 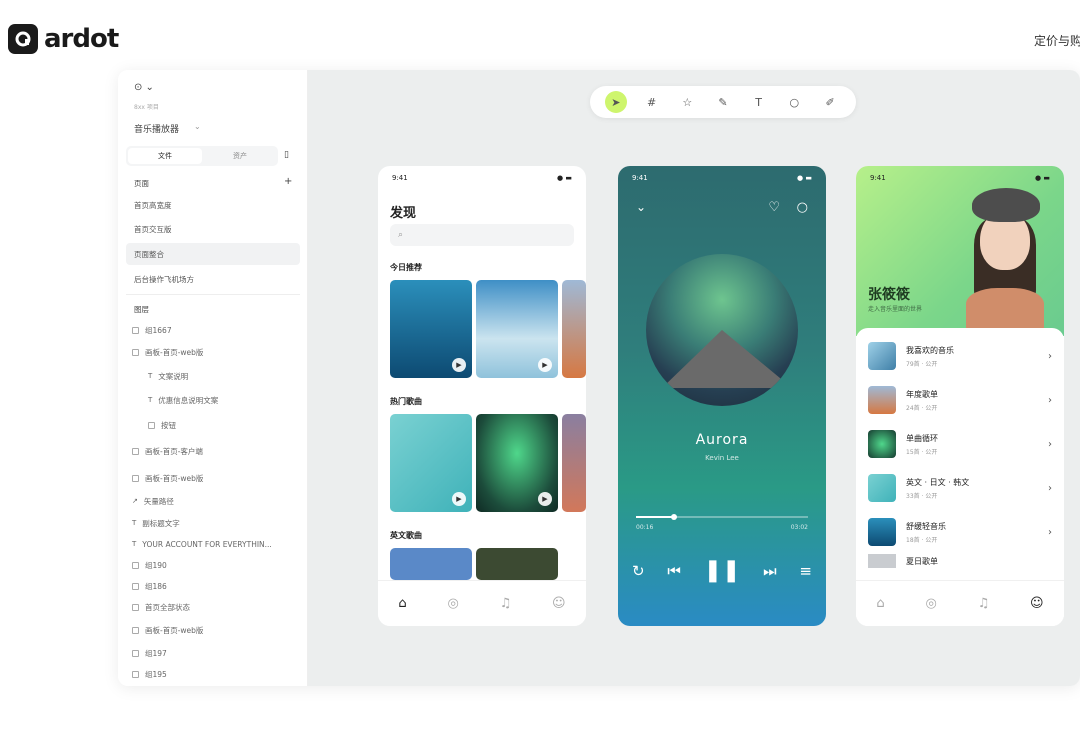 I want to click on layer-item: T 副标题文字, so click(x=156, y=523).